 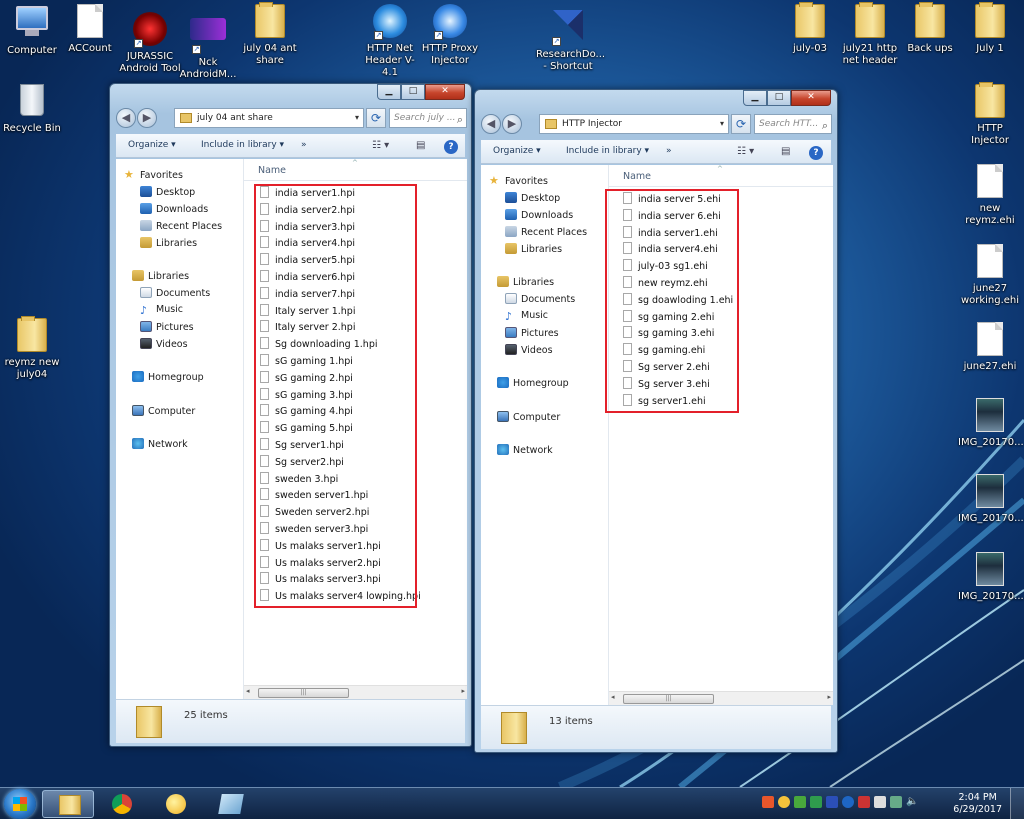 What do you see at coordinates (32, 348) in the screenshot?
I see `desktop-icon-reymz-new-july04: reymz new july04` at bounding box center [32, 348].